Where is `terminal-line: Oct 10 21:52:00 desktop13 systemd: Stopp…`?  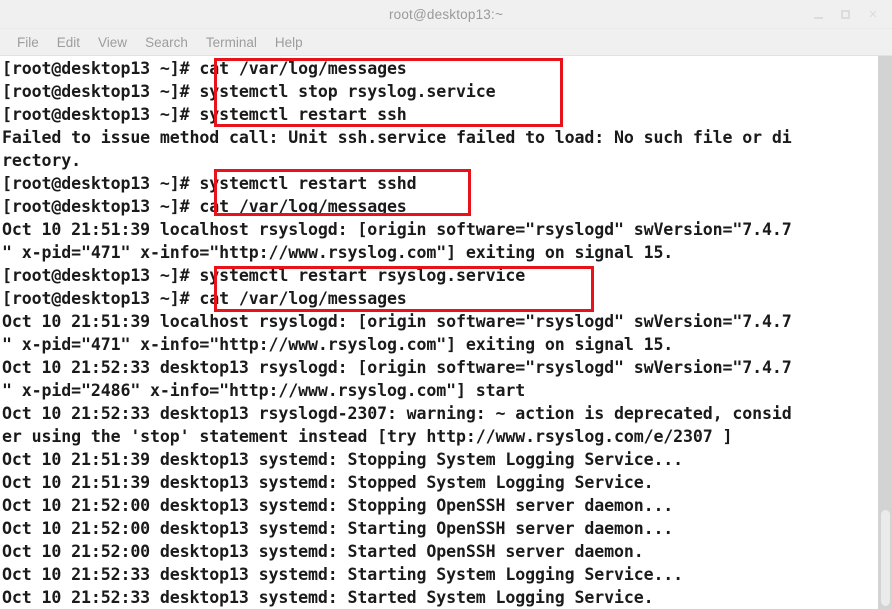
terminal-line: Oct 10 21:52:00 desktop13 systemd: Stopp… is located at coordinates (338, 505).